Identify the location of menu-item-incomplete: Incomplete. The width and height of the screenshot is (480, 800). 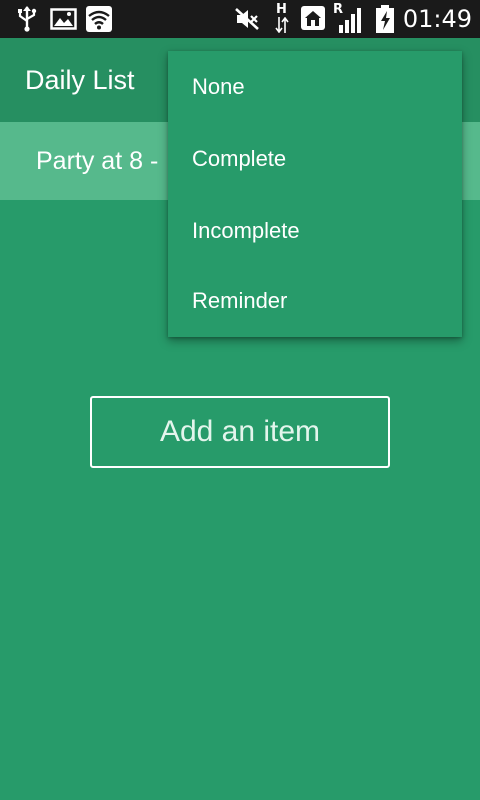
(315, 231).